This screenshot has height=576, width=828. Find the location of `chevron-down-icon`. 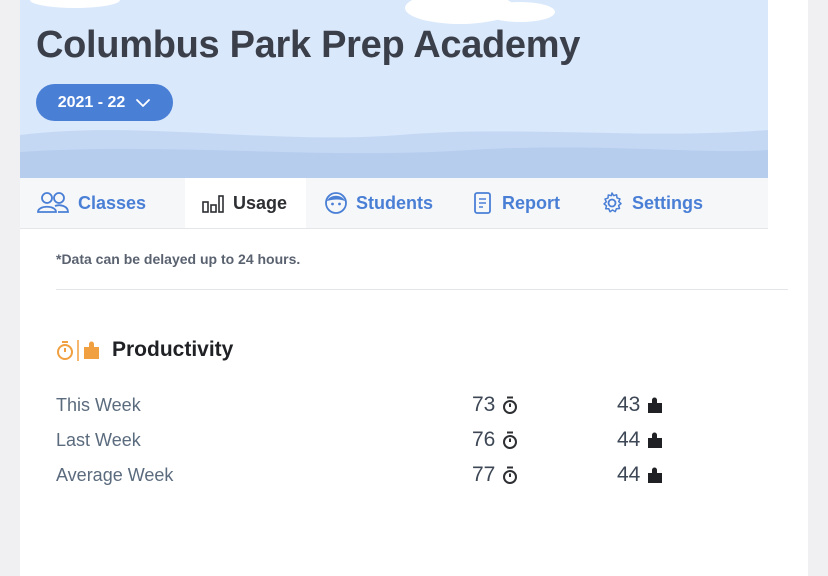

chevron-down-icon is located at coordinates (143, 102).